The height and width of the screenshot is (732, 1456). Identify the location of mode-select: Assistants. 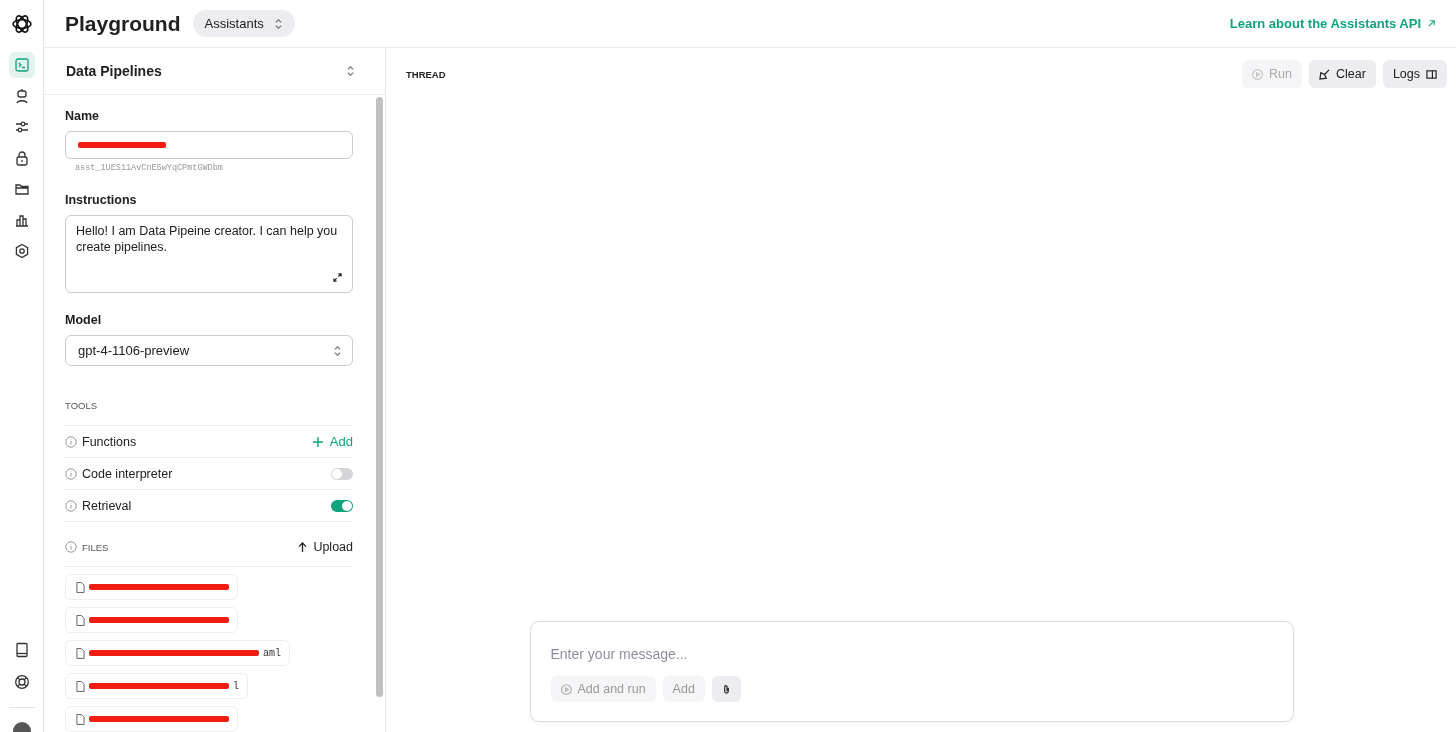
(243, 23).